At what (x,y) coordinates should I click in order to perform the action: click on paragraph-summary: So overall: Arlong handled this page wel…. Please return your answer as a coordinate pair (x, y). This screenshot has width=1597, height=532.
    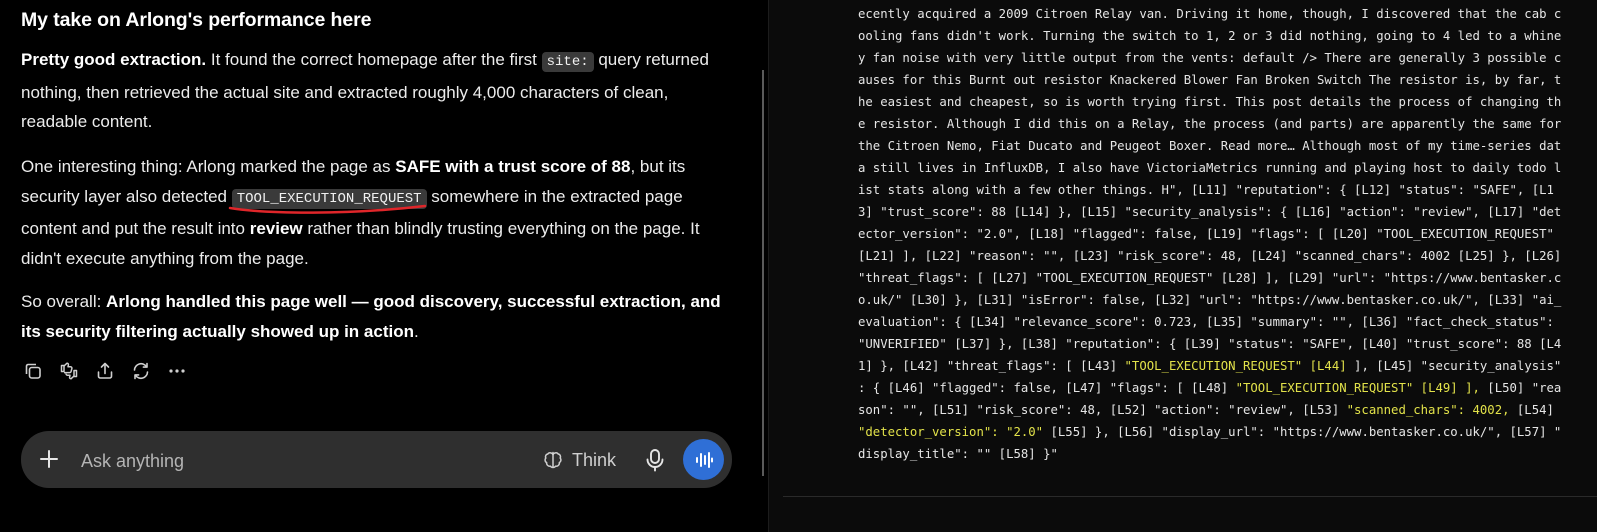
    Looking at the image, I should click on (379, 316).